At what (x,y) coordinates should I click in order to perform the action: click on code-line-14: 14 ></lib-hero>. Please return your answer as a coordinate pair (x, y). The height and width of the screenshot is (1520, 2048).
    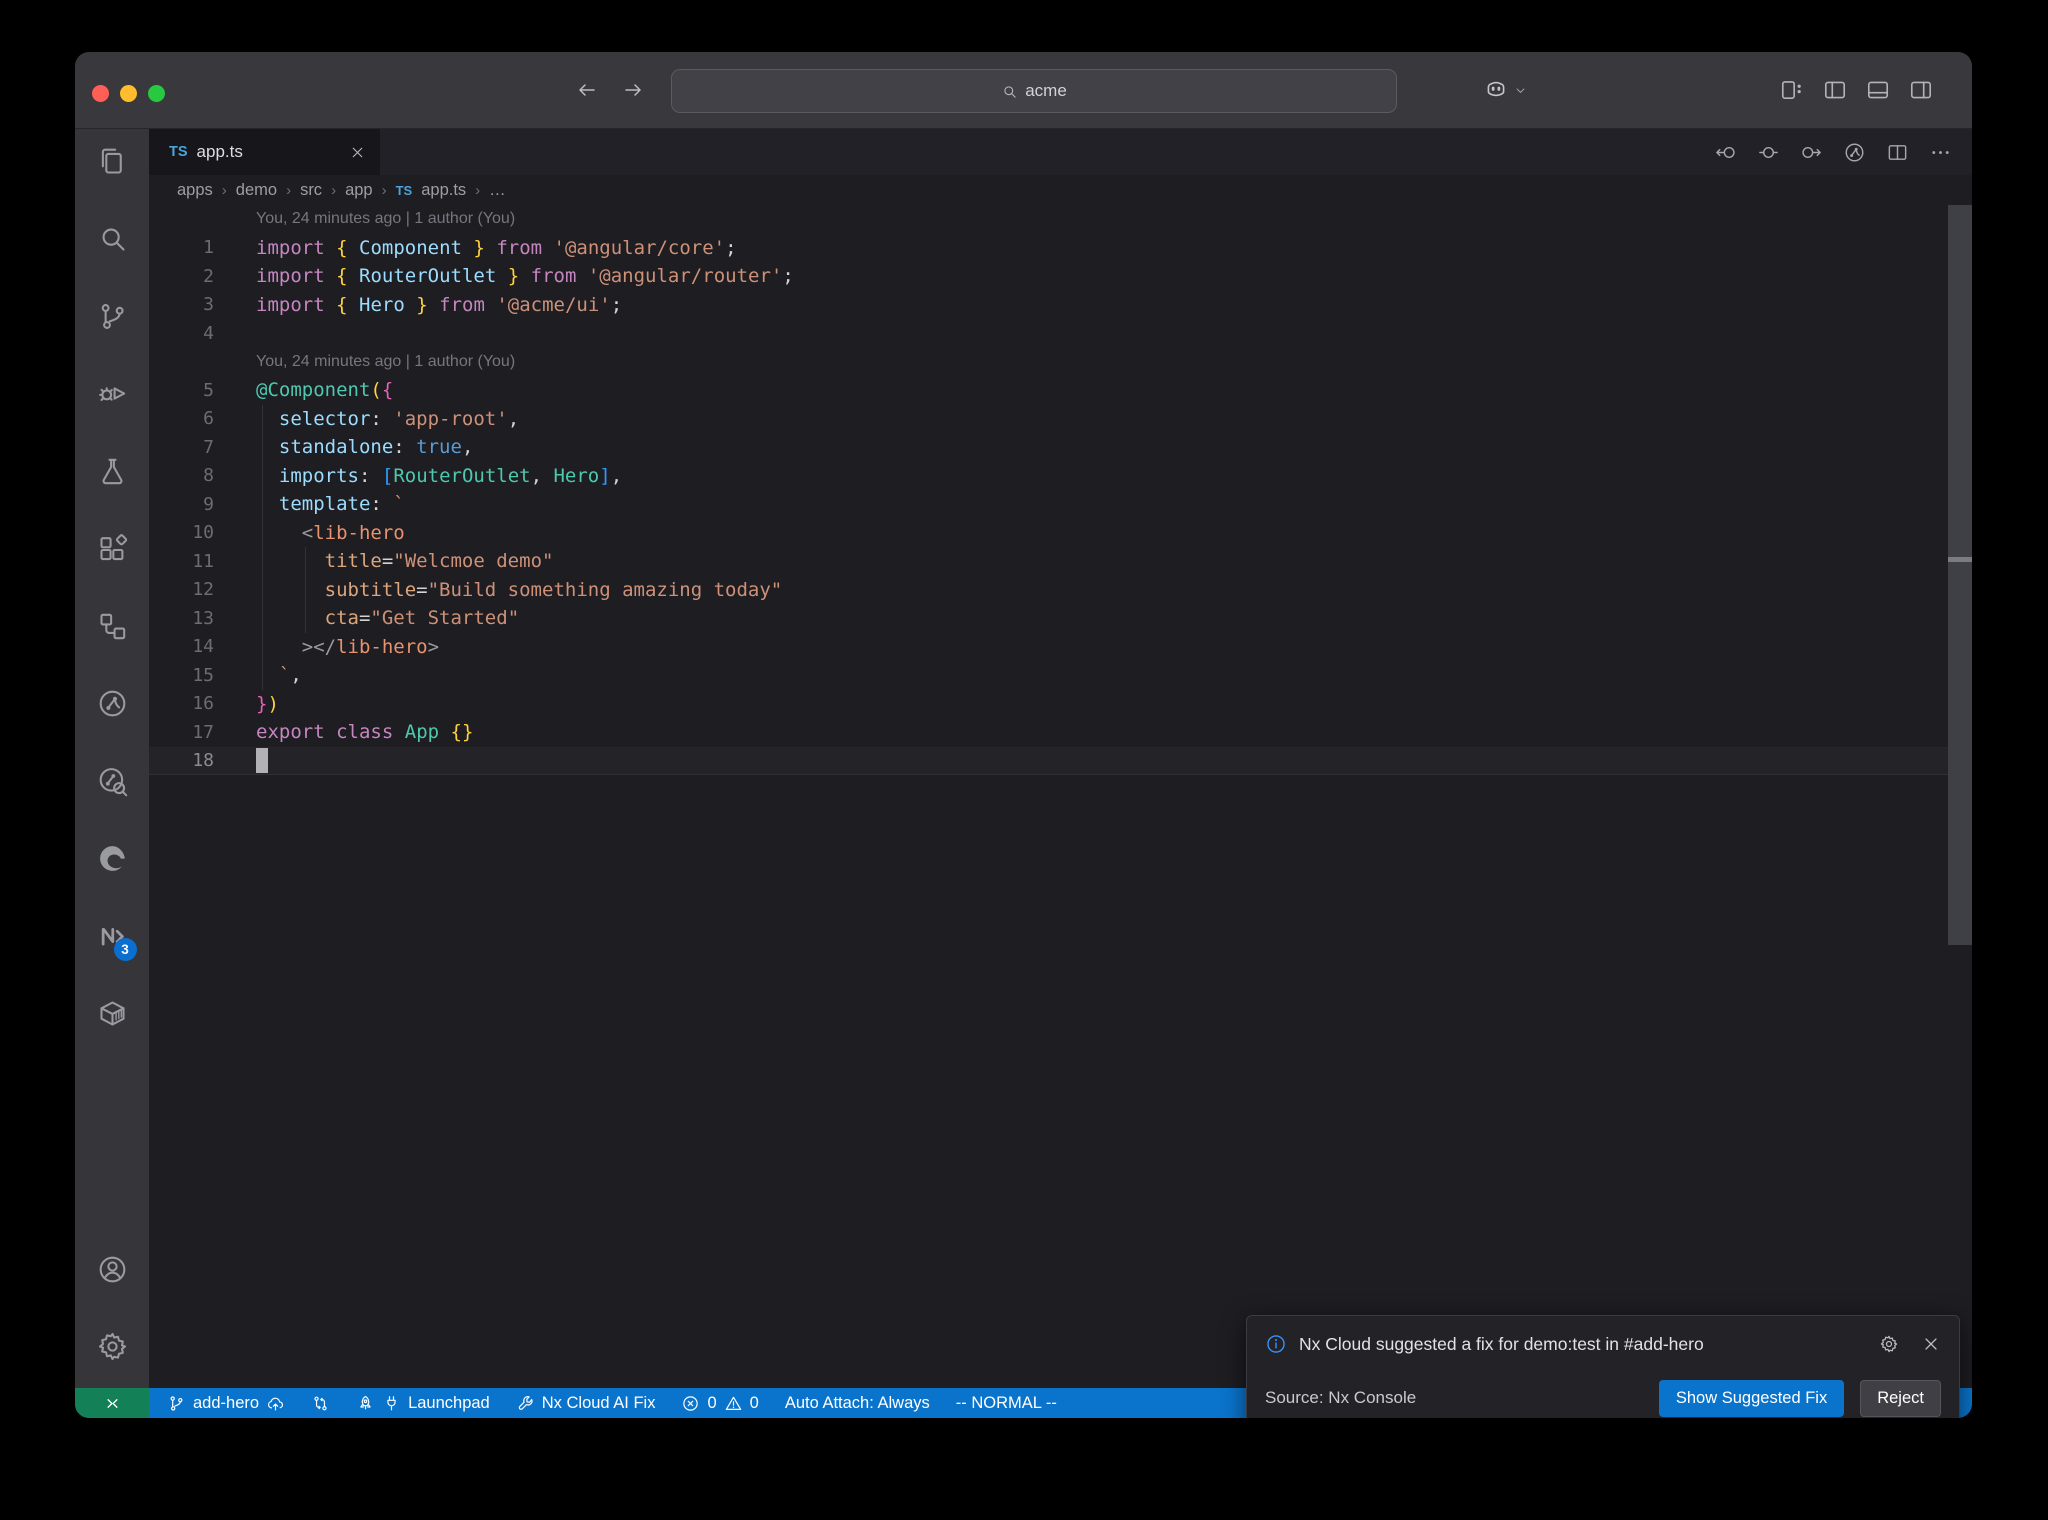
    Looking at the image, I should click on (1060, 647).